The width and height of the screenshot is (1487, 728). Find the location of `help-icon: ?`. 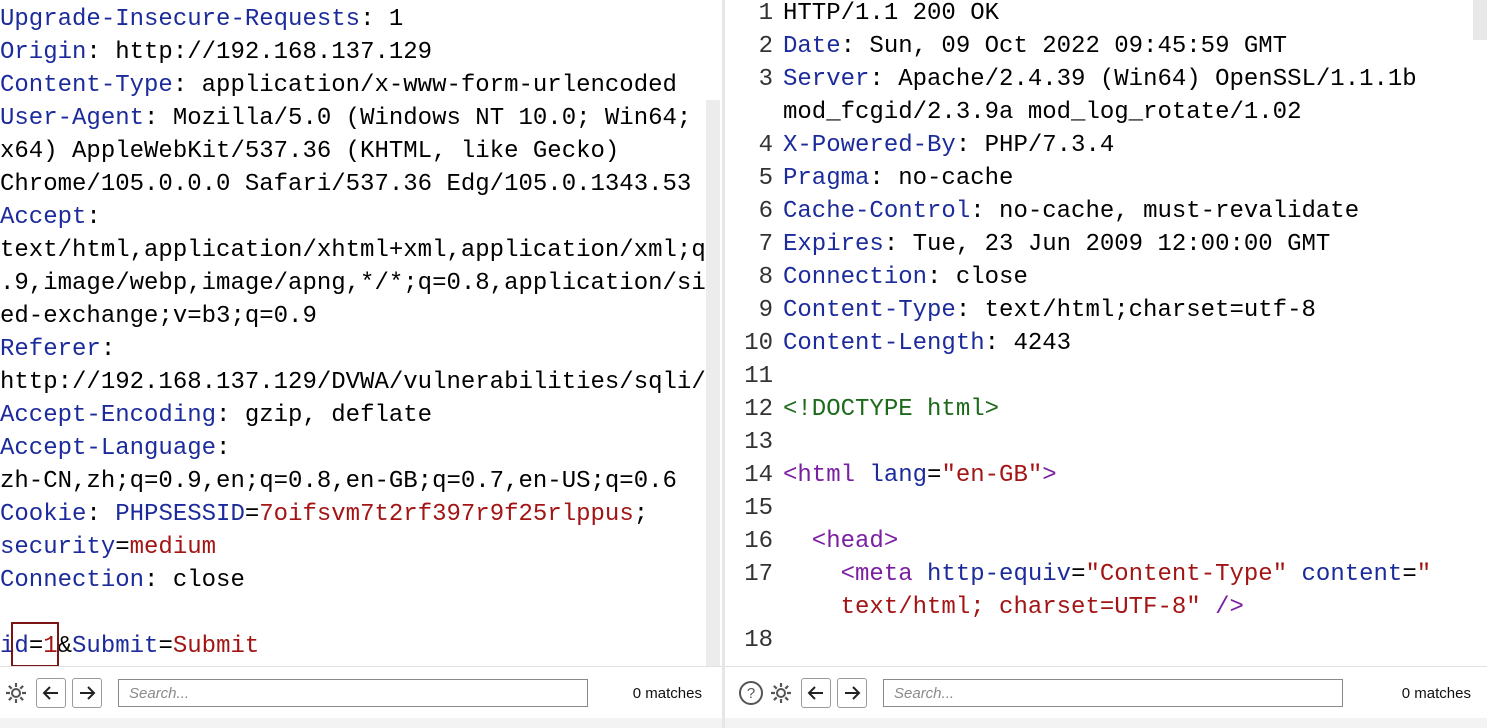

help-icon: ? is located at coordinates (751, 693).